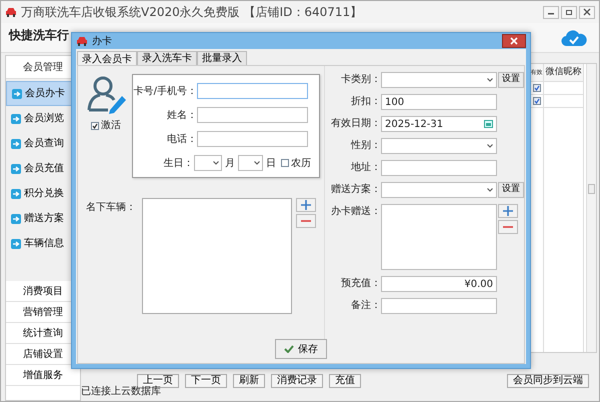 This screenshot has width=600, height=402. I want to click on restore-icon, so click(569, 12).